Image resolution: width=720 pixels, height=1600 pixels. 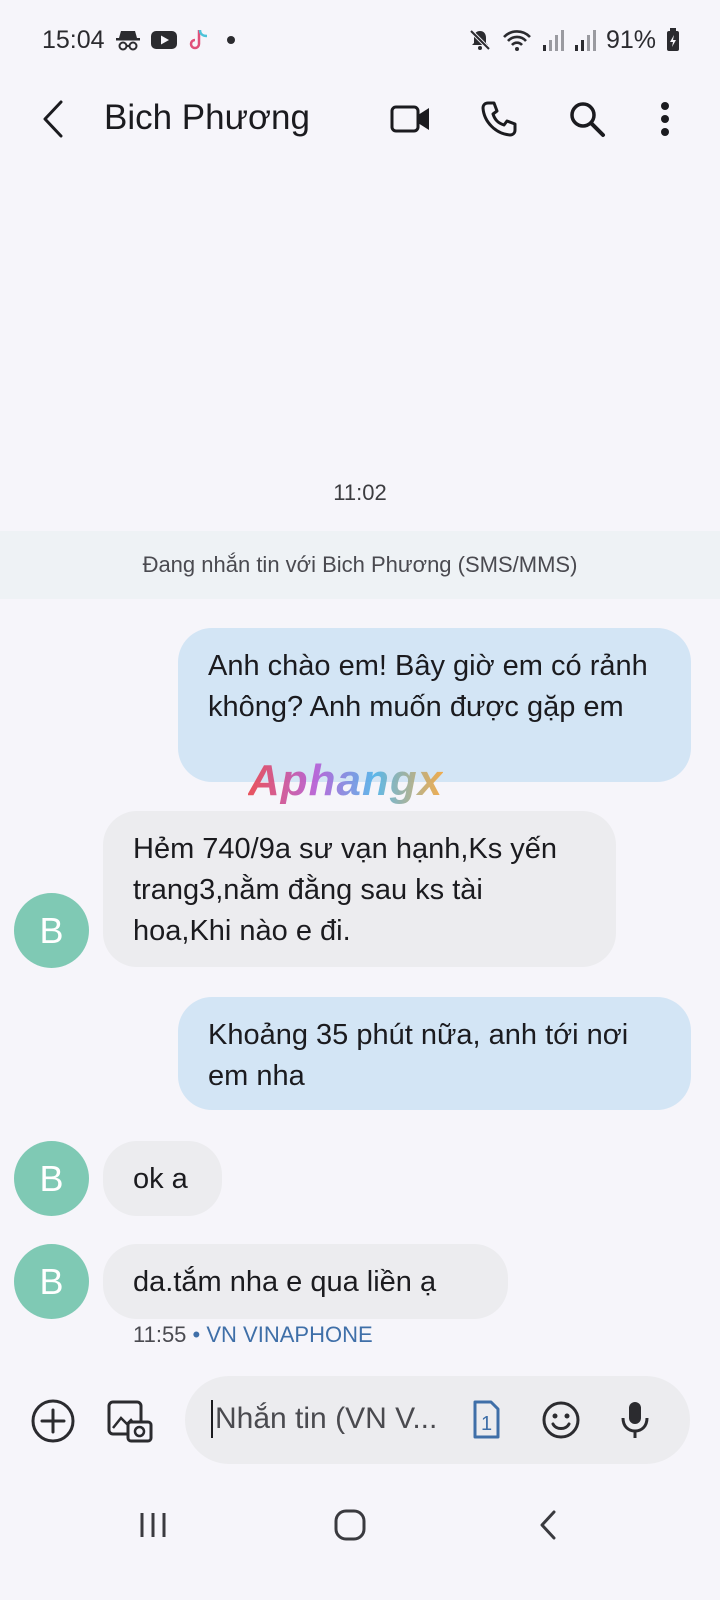 What do you see at coordinates (630, 39) in the screenshot?
I see `battery-percent: 91%` at bounding box center [630, 39].